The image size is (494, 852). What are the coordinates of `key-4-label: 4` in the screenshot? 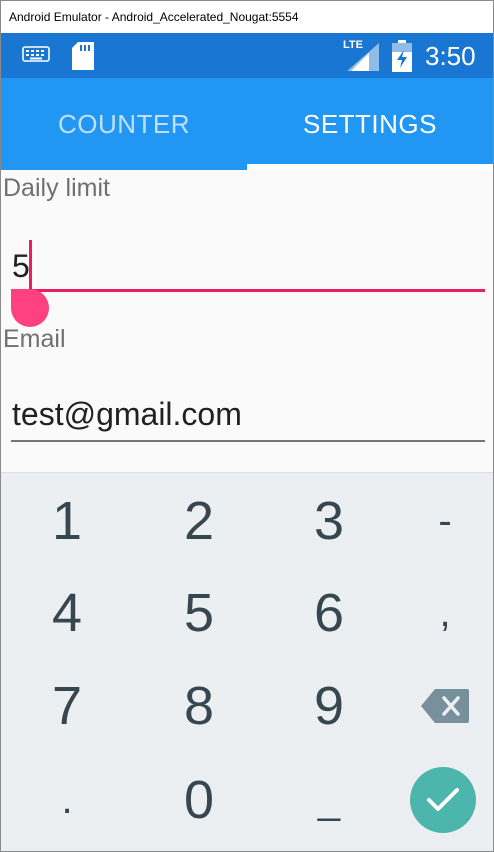 It's located at (67, 613).